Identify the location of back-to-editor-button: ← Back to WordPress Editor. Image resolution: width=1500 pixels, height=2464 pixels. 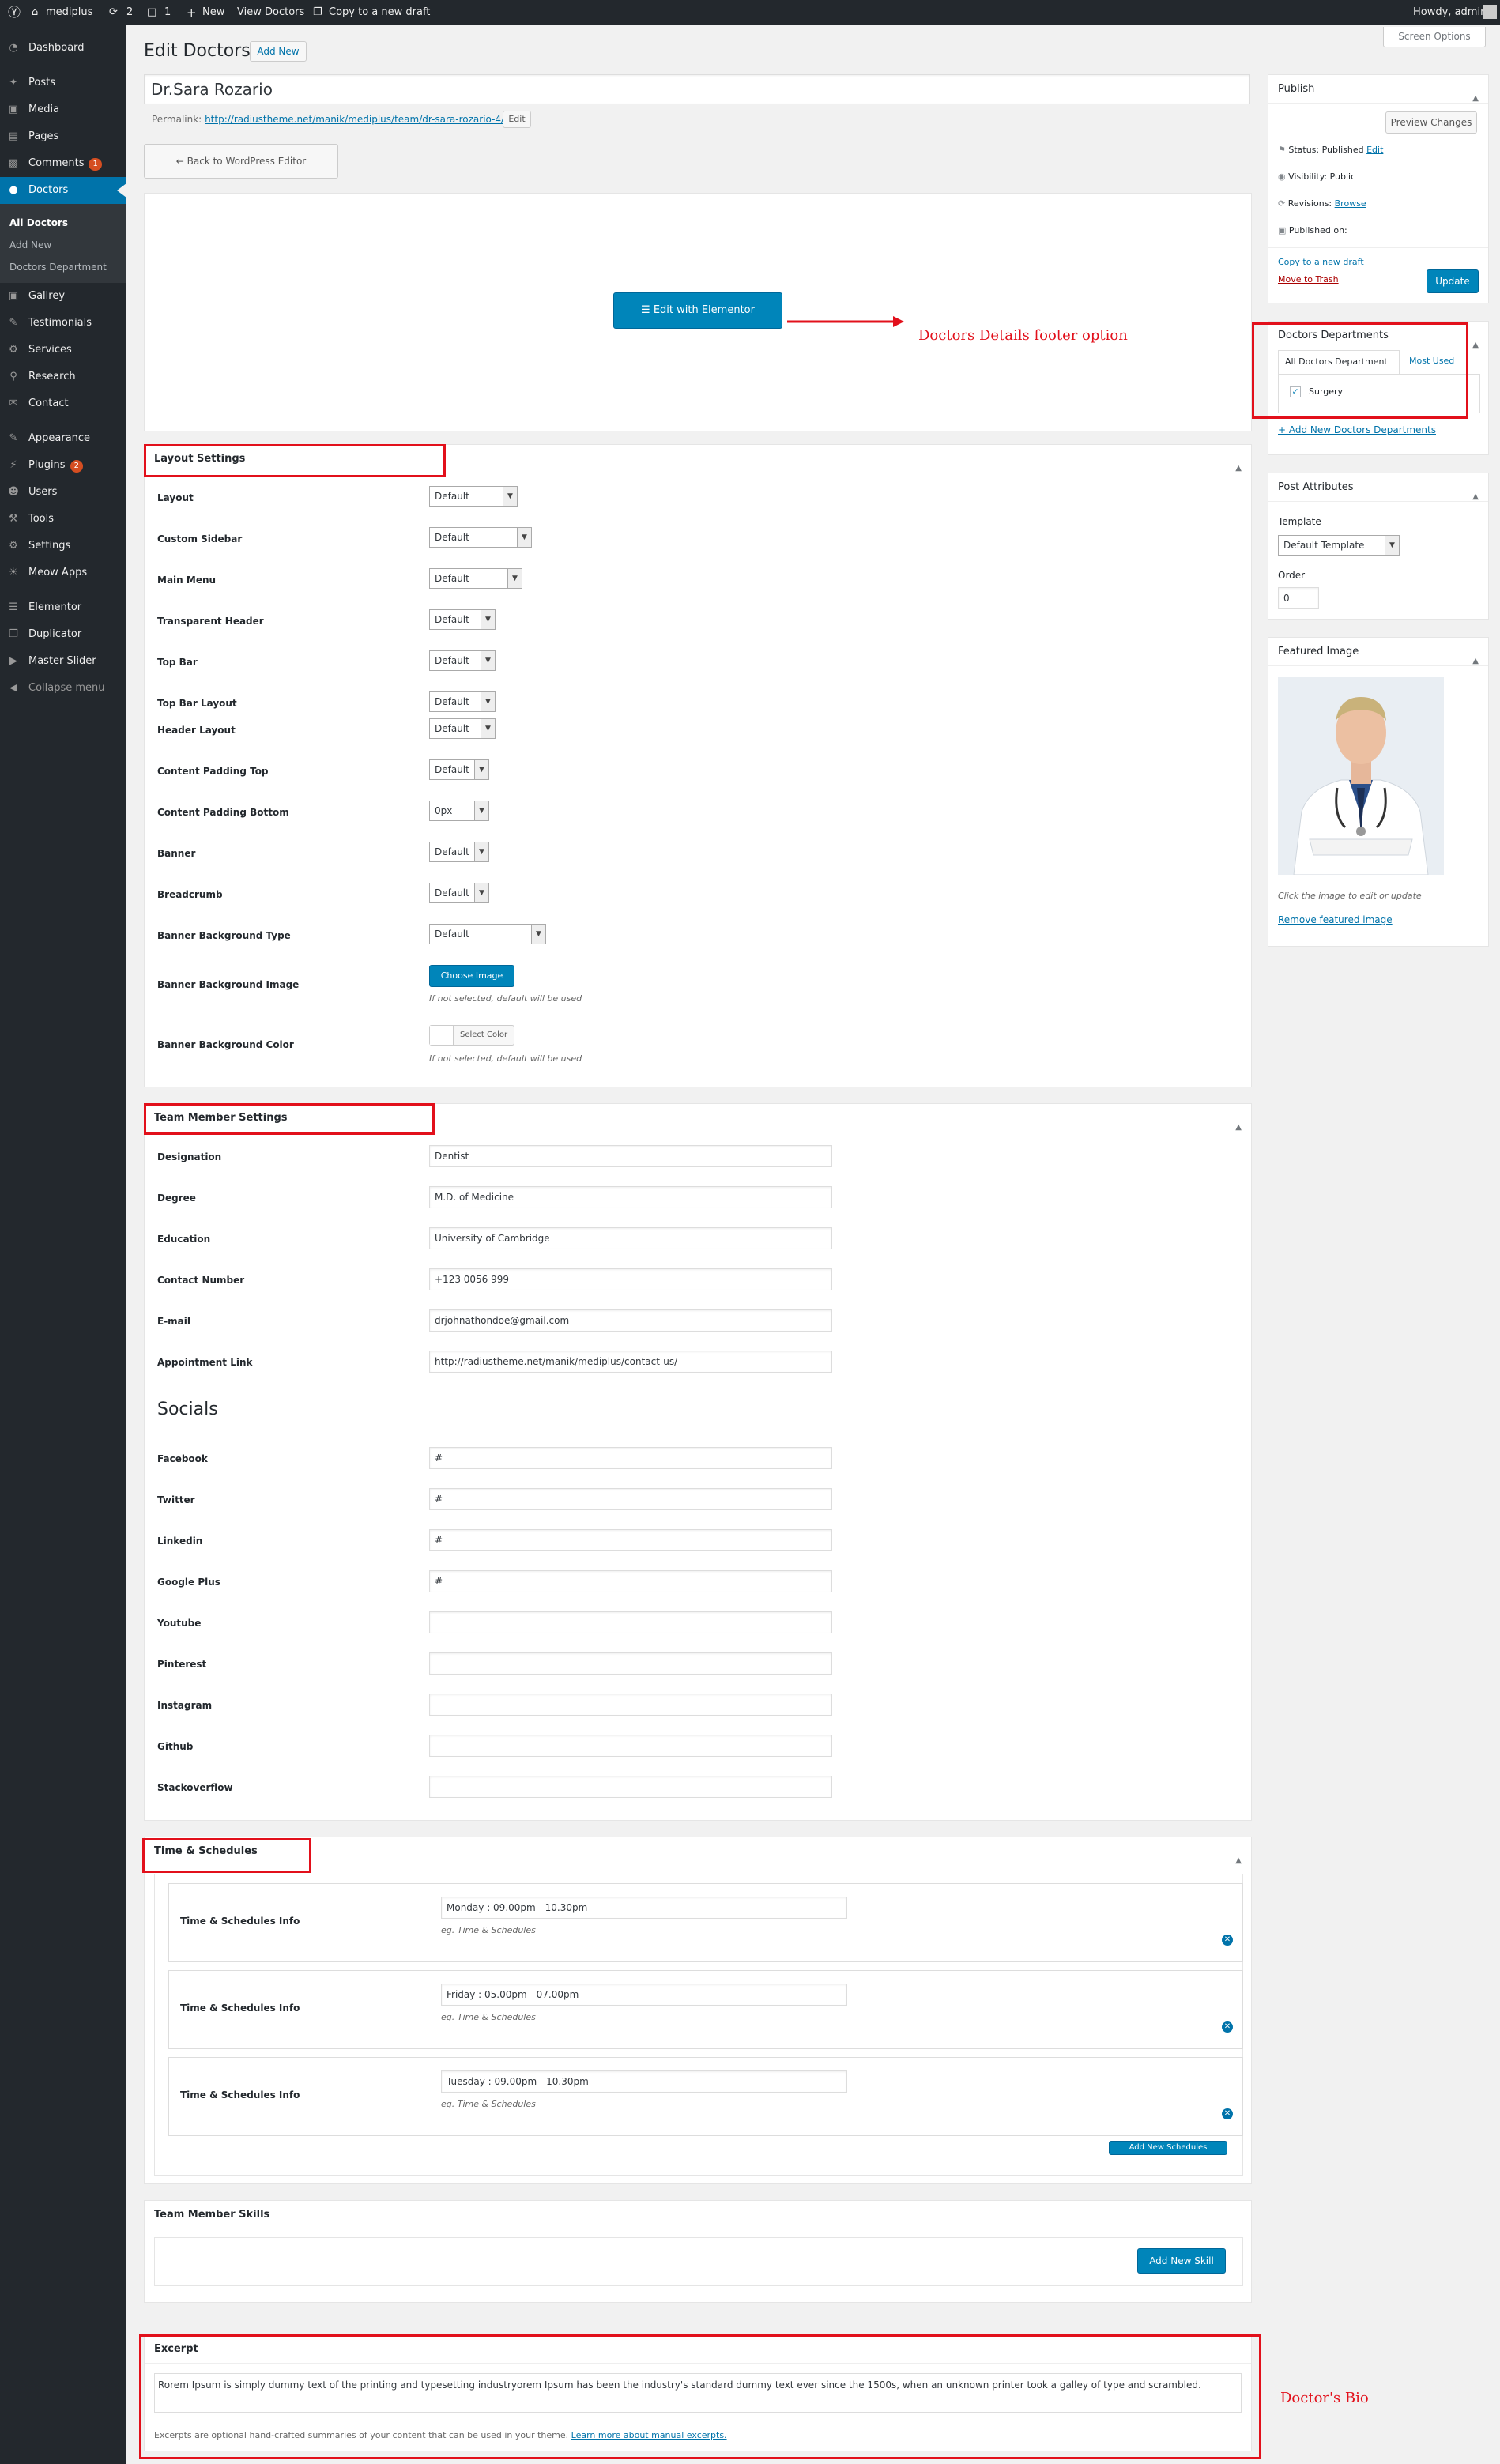
(241, 161).